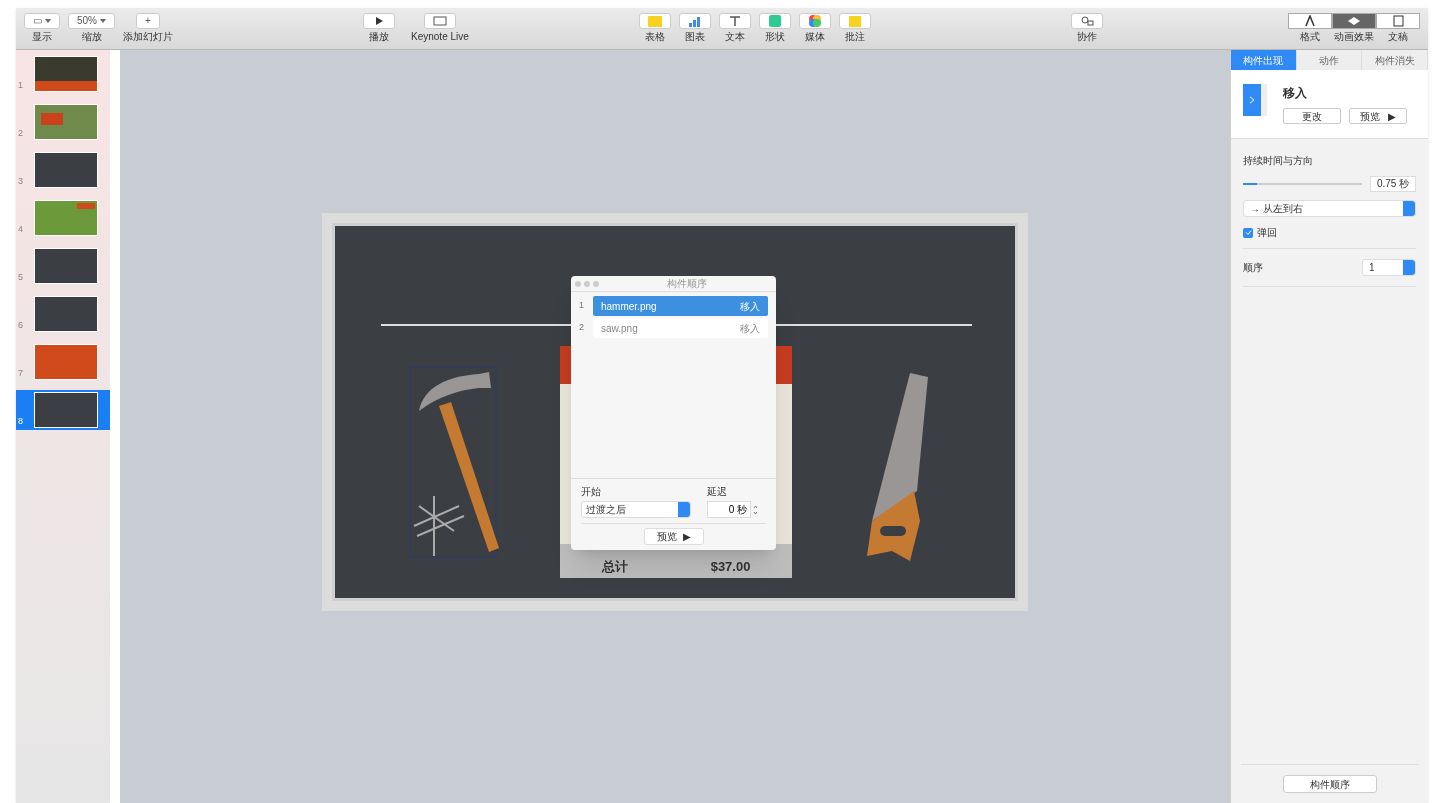 This screenshot has height=803, width=1444. I want to click on direction-dropdown: → 从左到右, so click(1329, 208).